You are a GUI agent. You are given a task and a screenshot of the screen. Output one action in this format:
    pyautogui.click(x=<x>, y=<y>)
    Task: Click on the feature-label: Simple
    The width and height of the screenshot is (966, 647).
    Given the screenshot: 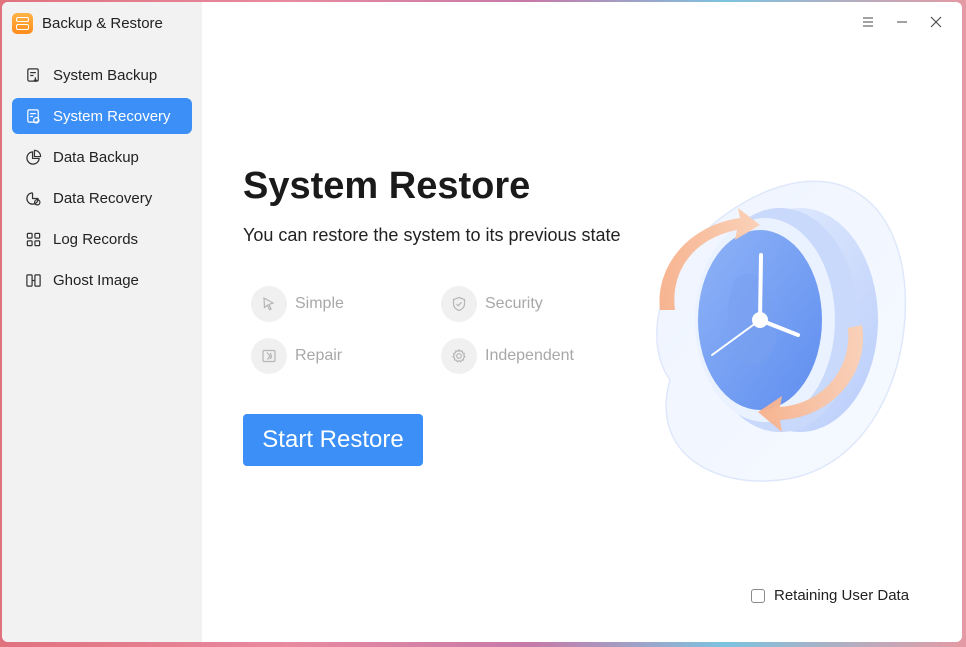 What is the action you would take?
    pyautogui.click(x=319, y=303)
    